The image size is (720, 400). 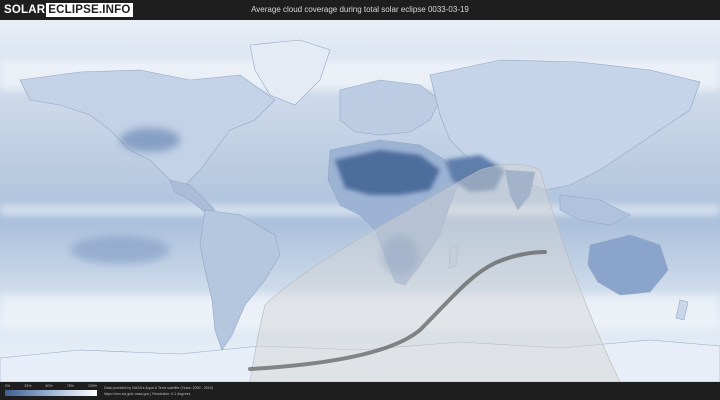 I want to click on clear-patch-pacific, so click(x=120, y=250).